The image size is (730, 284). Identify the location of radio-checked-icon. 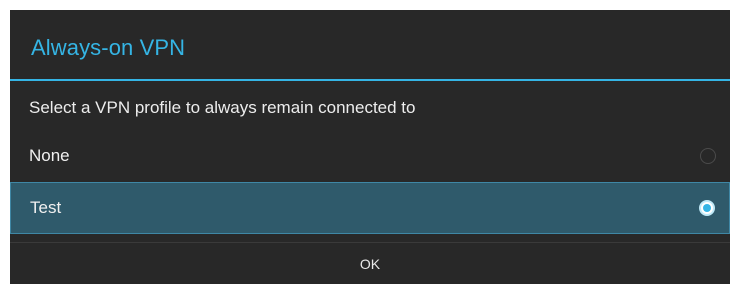
(707, 208).